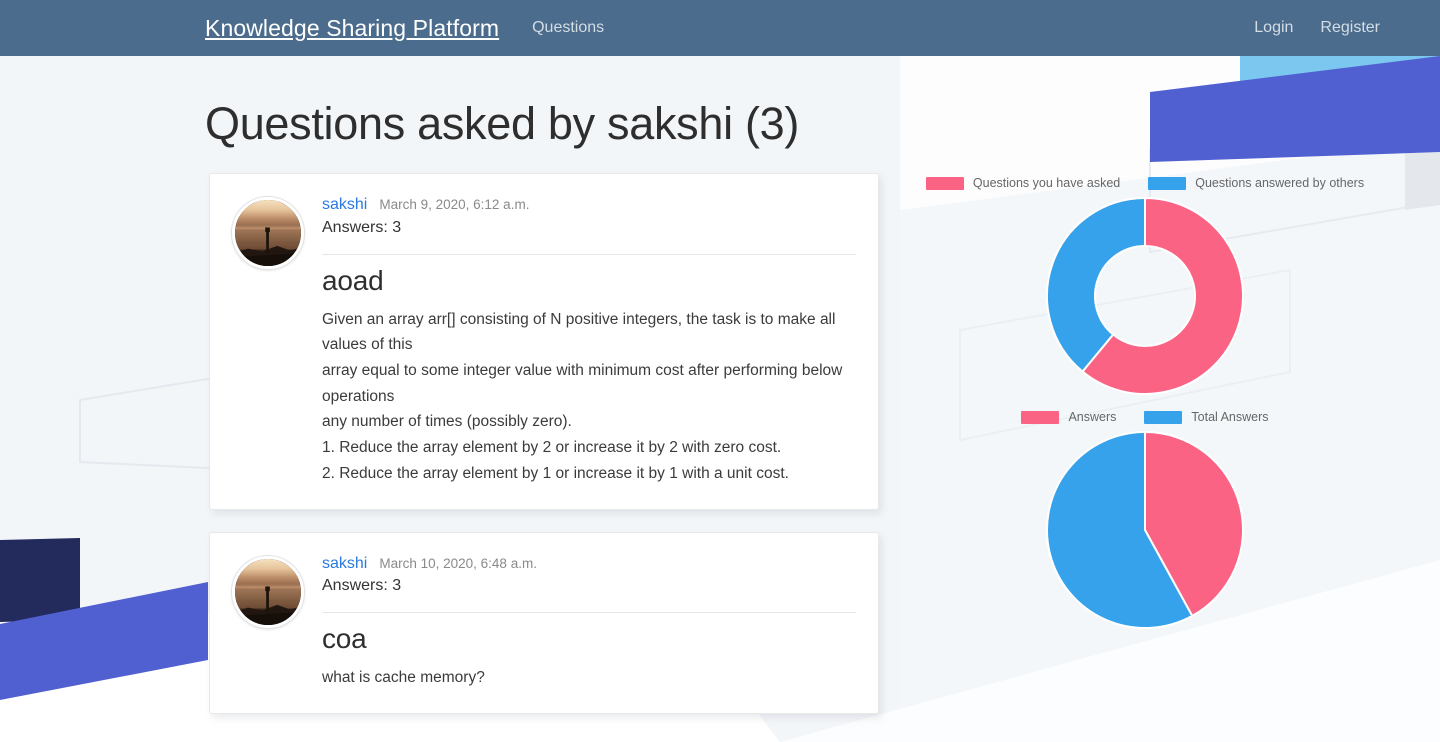 This screenshot has width=1440, height=742. What do you see at coordinates (502, 123) in the screenshot?
I see `page-title: Questions asked by sakshi (3)` at bounding box center [502, 123].